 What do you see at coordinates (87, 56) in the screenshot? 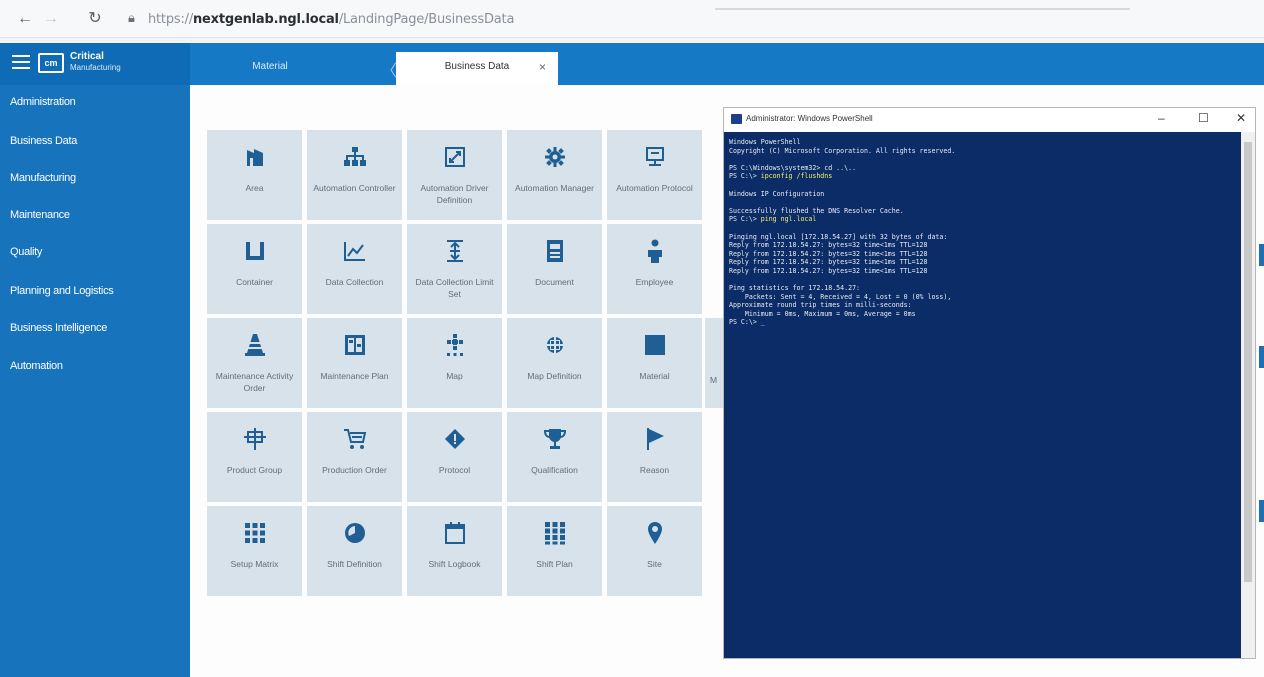
I see `brand-name-line1: Critical` at bounding box center [87, 56].